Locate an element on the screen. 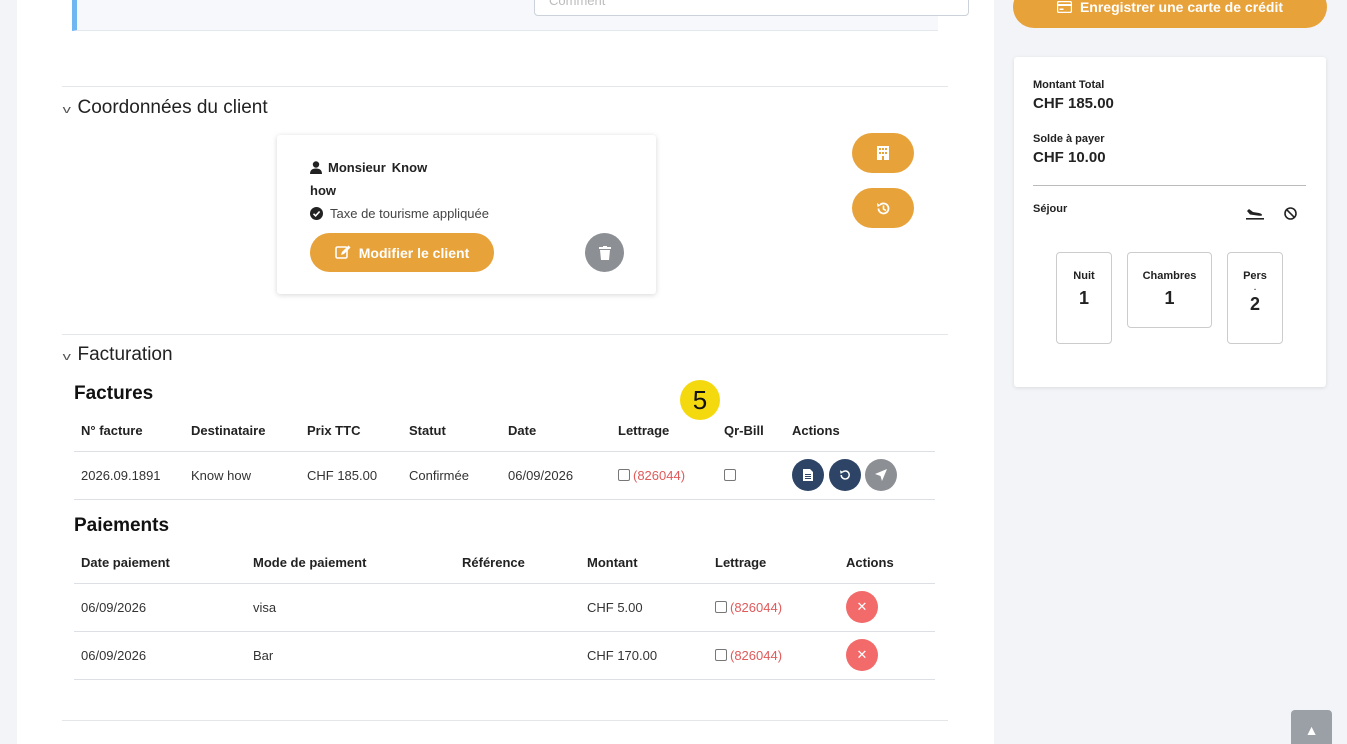 The height and width of the screenshot is (744, 1347). column-header: Qr-Bill is located at coordinates (751, 431).